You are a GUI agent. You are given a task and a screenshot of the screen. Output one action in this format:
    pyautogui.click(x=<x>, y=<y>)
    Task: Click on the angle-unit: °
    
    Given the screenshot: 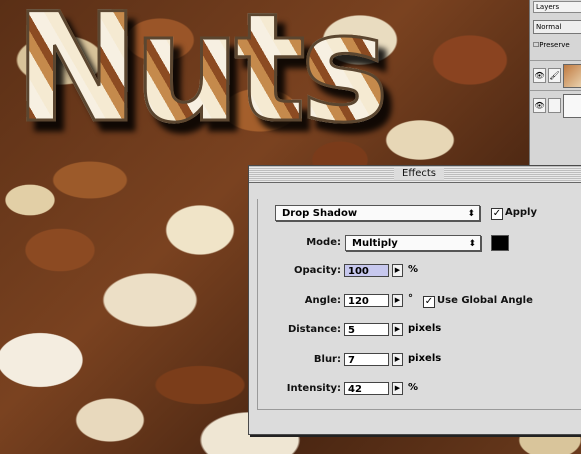 What is the action you would take?
    pyautogui.click(x=410, y=298)
    